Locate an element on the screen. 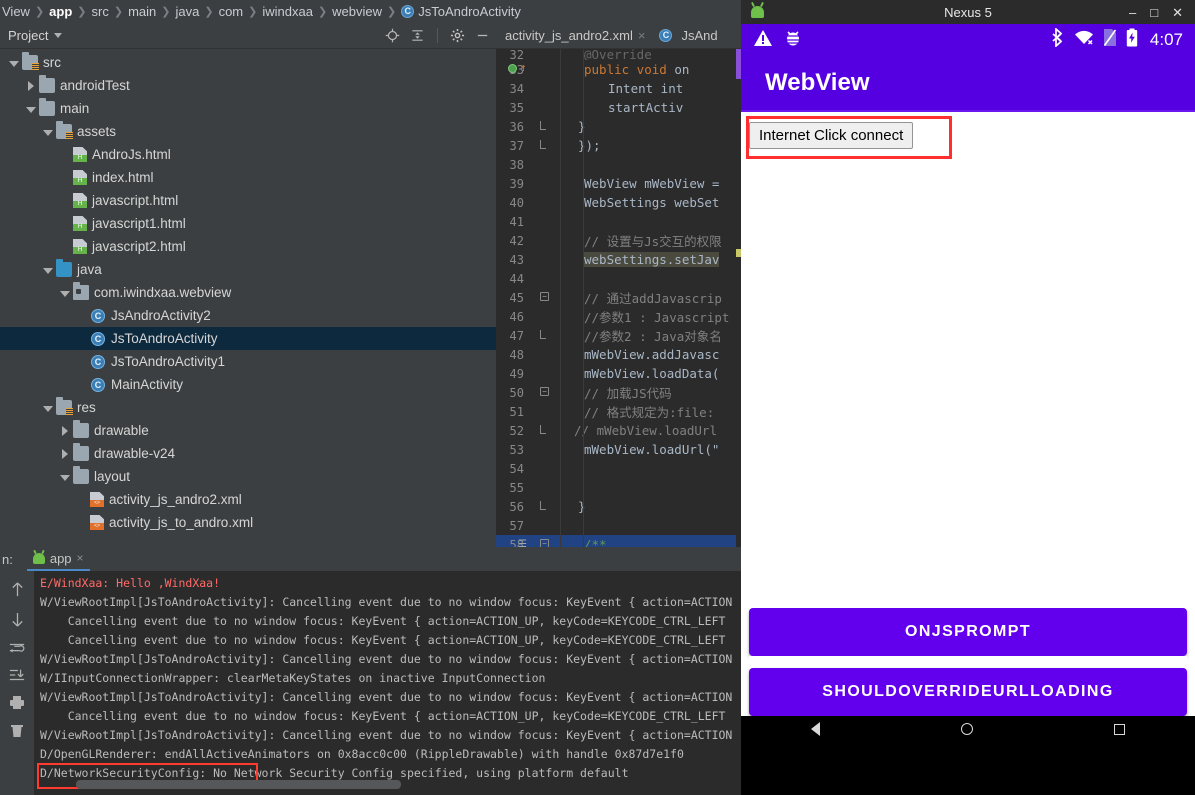  tree-item: C JsToAndroActivity is located at coordinates (248, 338).